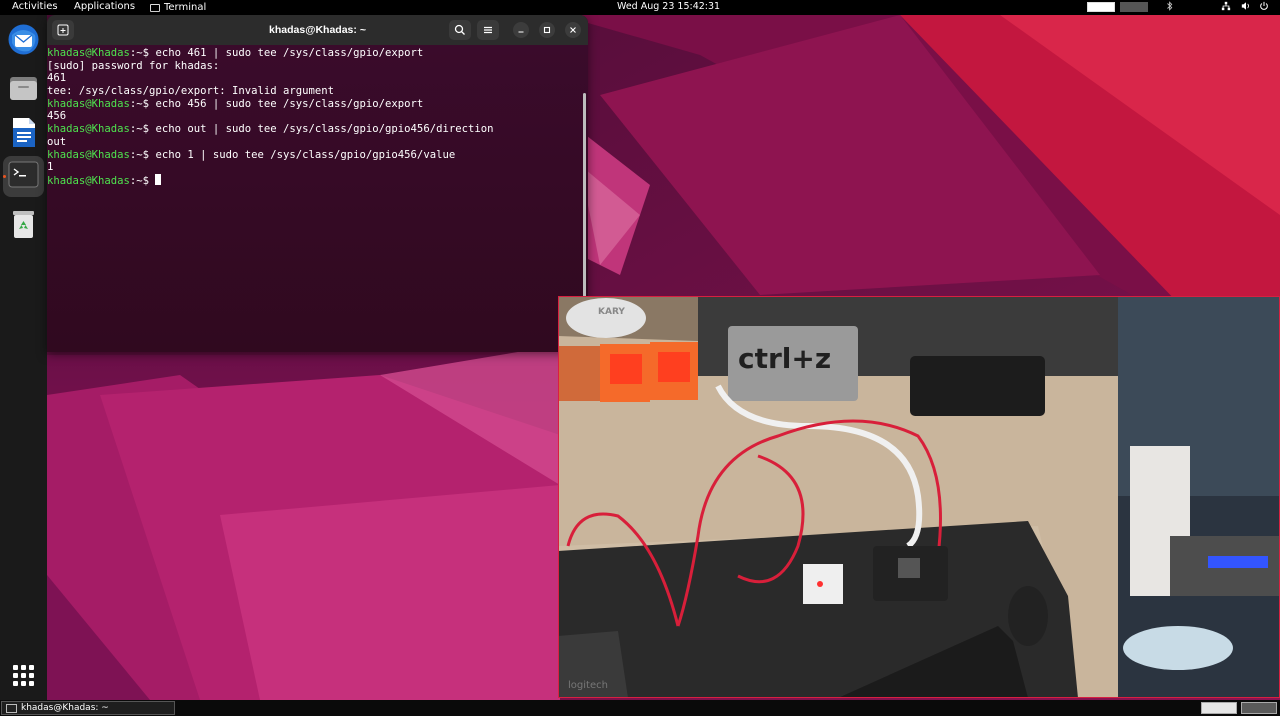 Image resolution: width=1280 pixels, height=716 pixels. What do you see at coordinates (4, 176) in the screenshot?
I see `running-indicator` at bounding box center [4, 176].